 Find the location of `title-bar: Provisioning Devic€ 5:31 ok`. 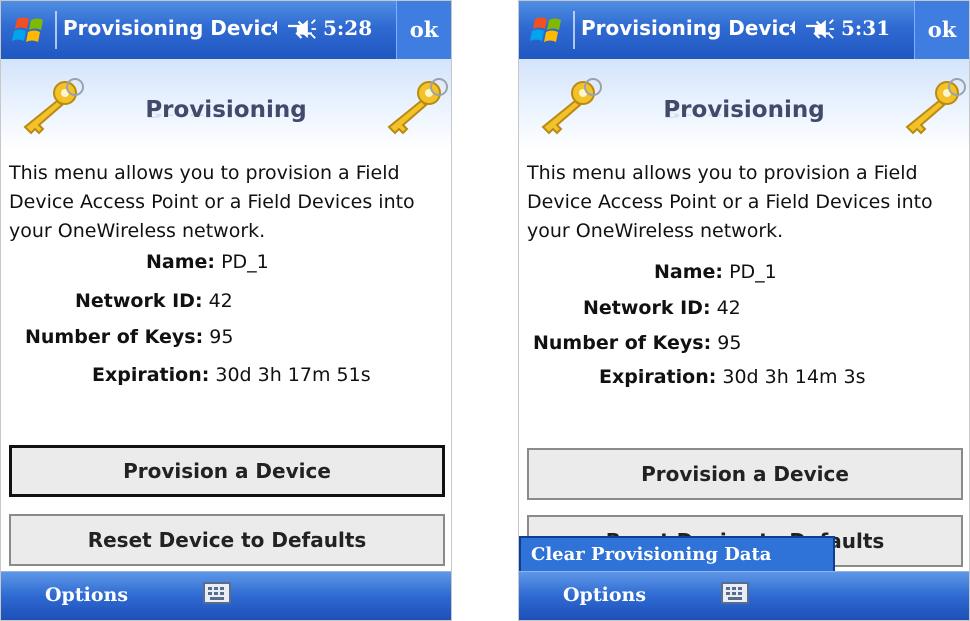

title-bar: Provisioning Devic€ 5:31 ok is located at coordinates (744, 30).